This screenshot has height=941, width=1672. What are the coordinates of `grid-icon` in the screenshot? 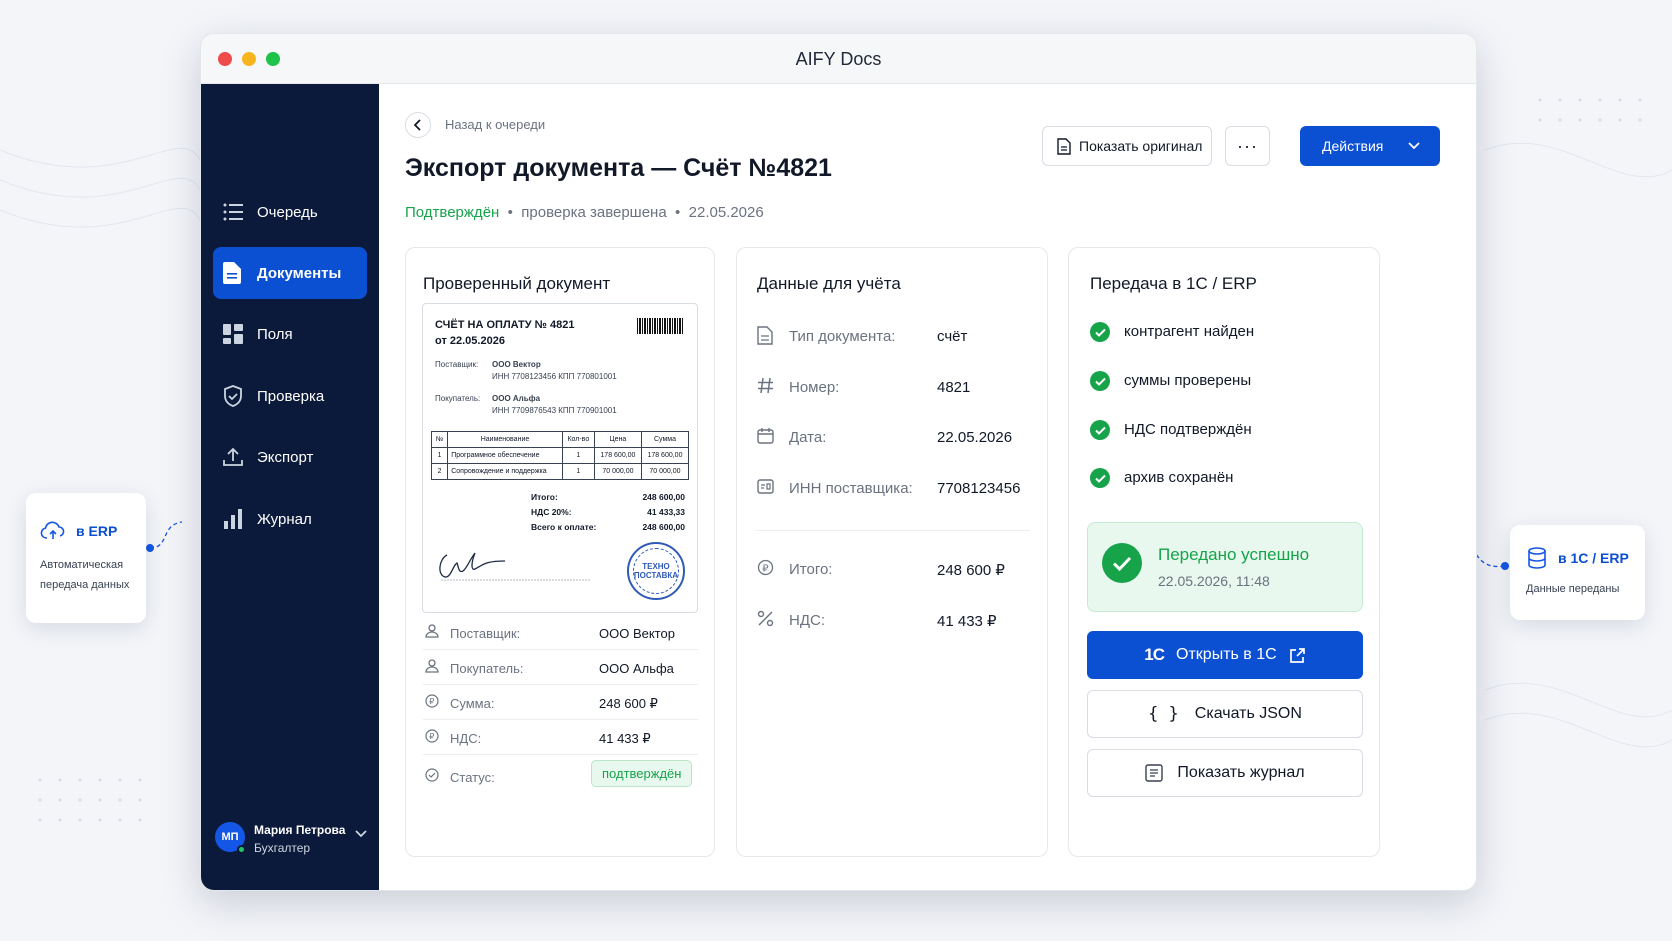 It's located at (233, 334).